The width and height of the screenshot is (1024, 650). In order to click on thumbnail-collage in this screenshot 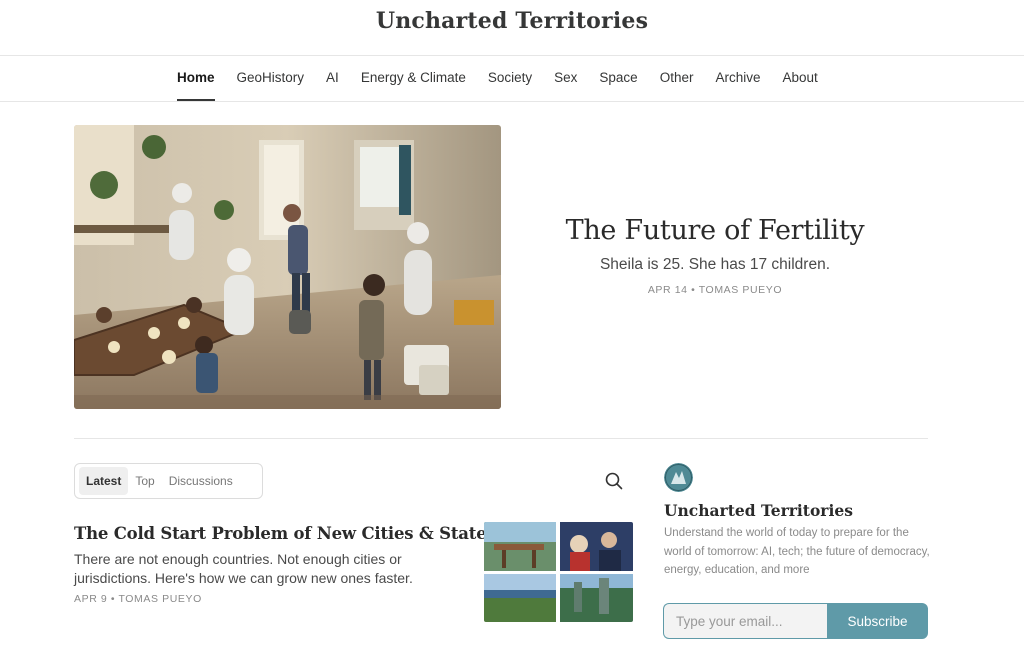, I will do `click(558, 572)`.